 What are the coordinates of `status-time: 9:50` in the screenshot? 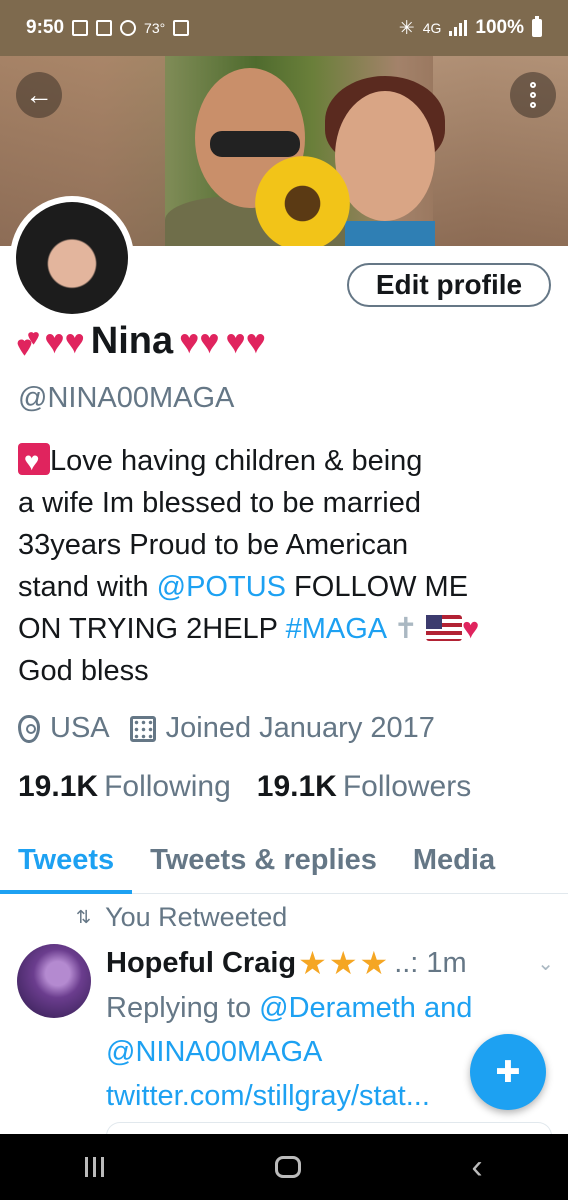 It's located at (45, 27).